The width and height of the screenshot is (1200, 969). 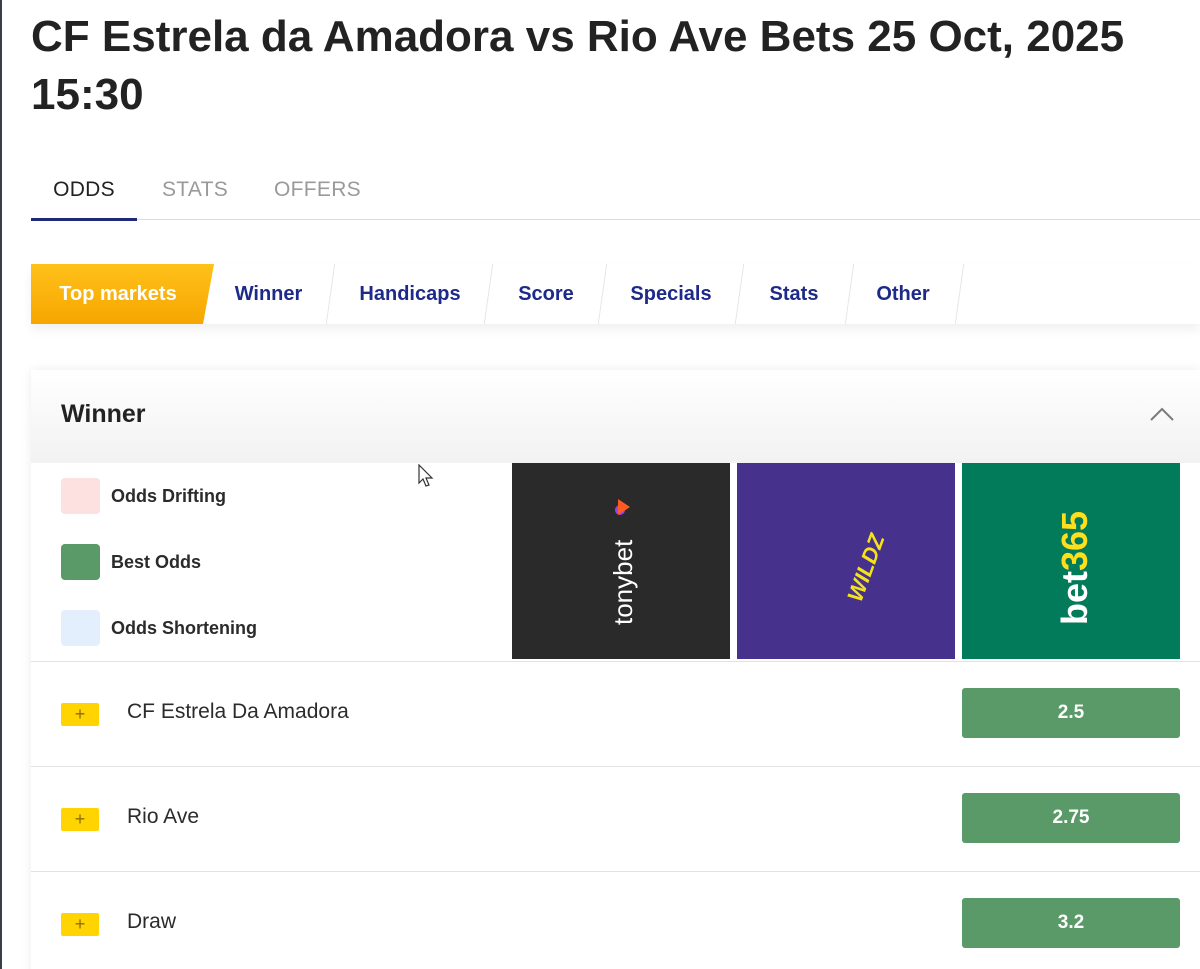 I want to click on odds-button-bet365: 3.2, so click(x=1071, y=923).